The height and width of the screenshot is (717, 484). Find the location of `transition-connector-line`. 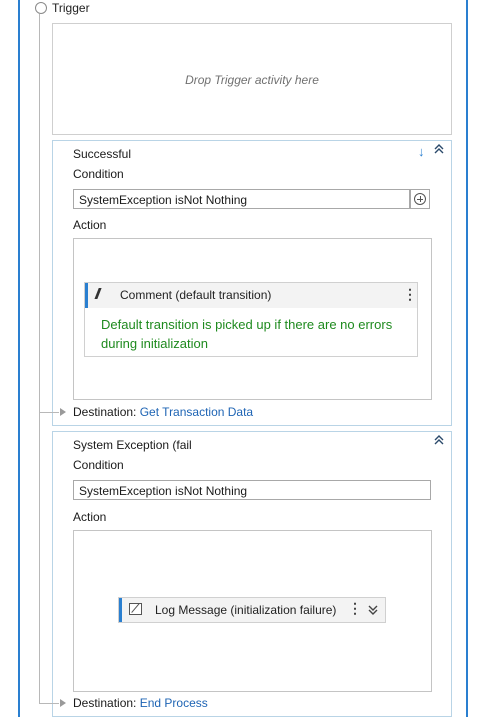

transition-connector-line is located at coordinates (39, 359).